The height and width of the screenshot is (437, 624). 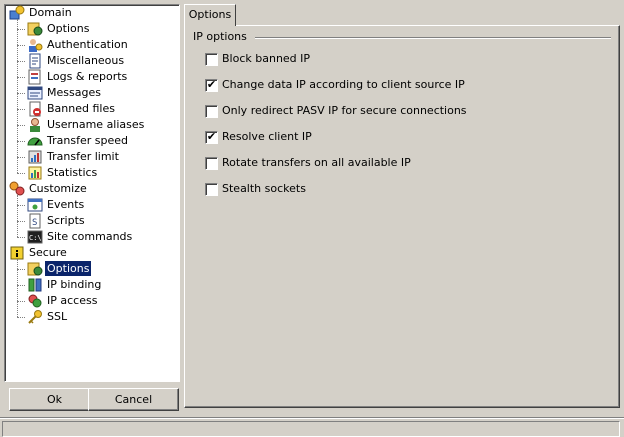 What do you see at coordinates (264, 188) in the screenshot?
I see `checkbox-label: Stealth sockets` at bounding box center [264, 188].